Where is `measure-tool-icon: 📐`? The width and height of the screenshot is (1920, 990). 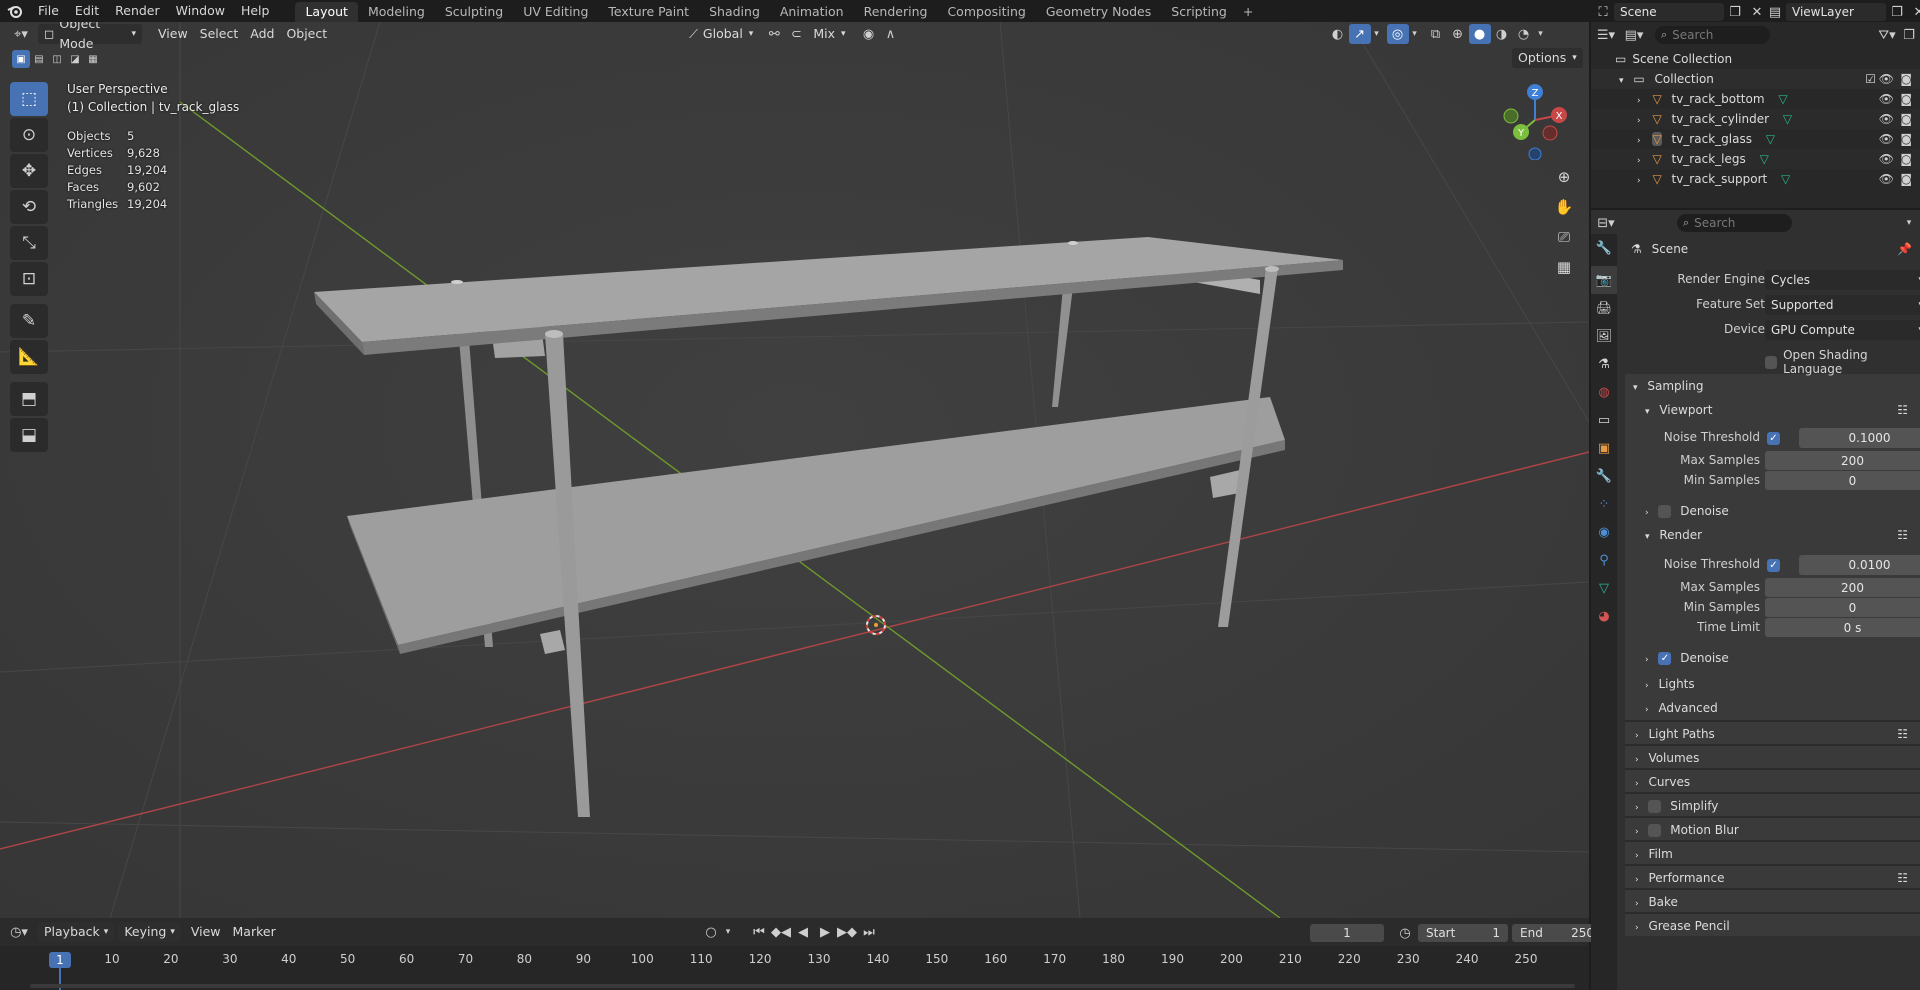
measure-tool-icon: 📐 is located at coordinates (29, 357).